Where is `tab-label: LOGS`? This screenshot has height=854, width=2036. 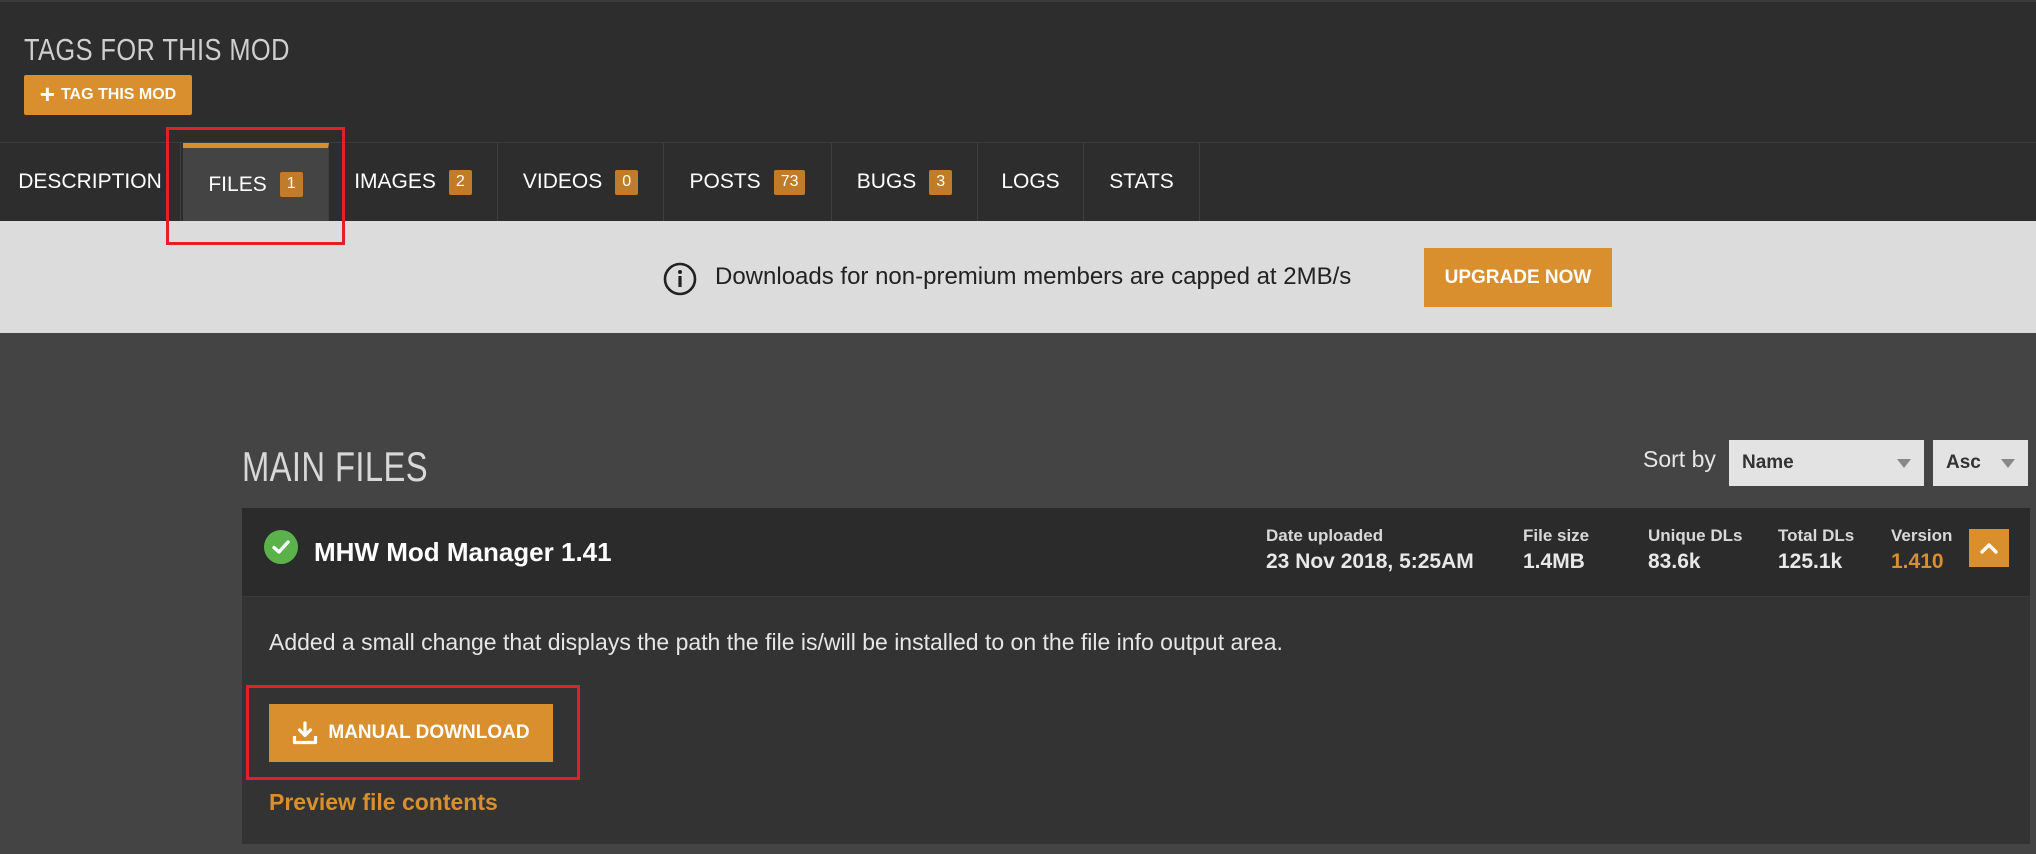
tab-label: LOGS is located at coordinates (1030, 181).